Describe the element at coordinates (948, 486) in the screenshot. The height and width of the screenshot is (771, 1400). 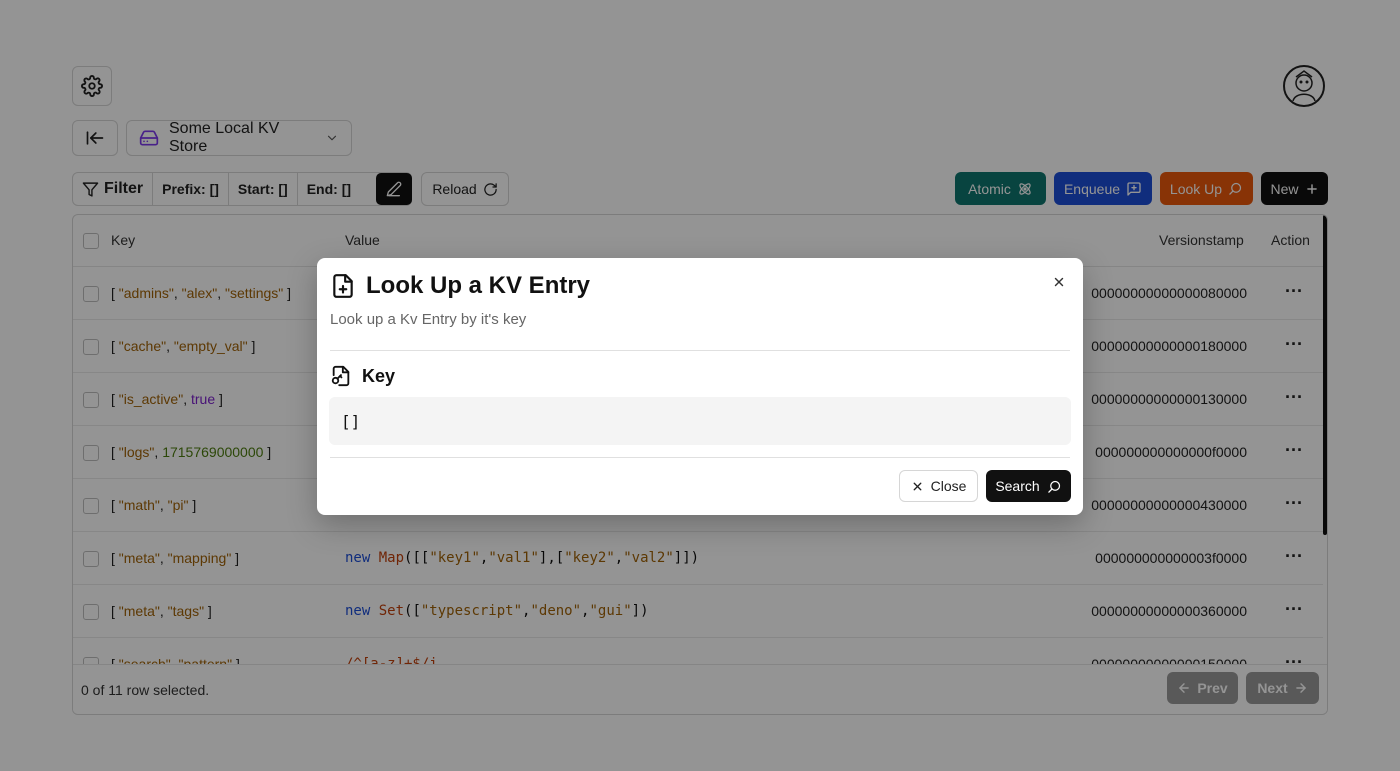
I see `close-label: Close` at that location.